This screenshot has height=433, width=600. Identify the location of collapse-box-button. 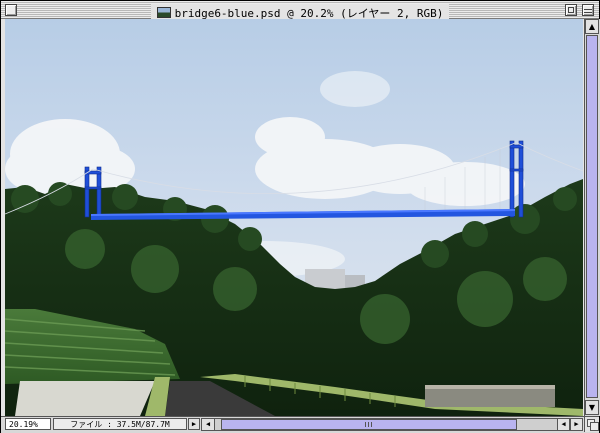
(588, 10).